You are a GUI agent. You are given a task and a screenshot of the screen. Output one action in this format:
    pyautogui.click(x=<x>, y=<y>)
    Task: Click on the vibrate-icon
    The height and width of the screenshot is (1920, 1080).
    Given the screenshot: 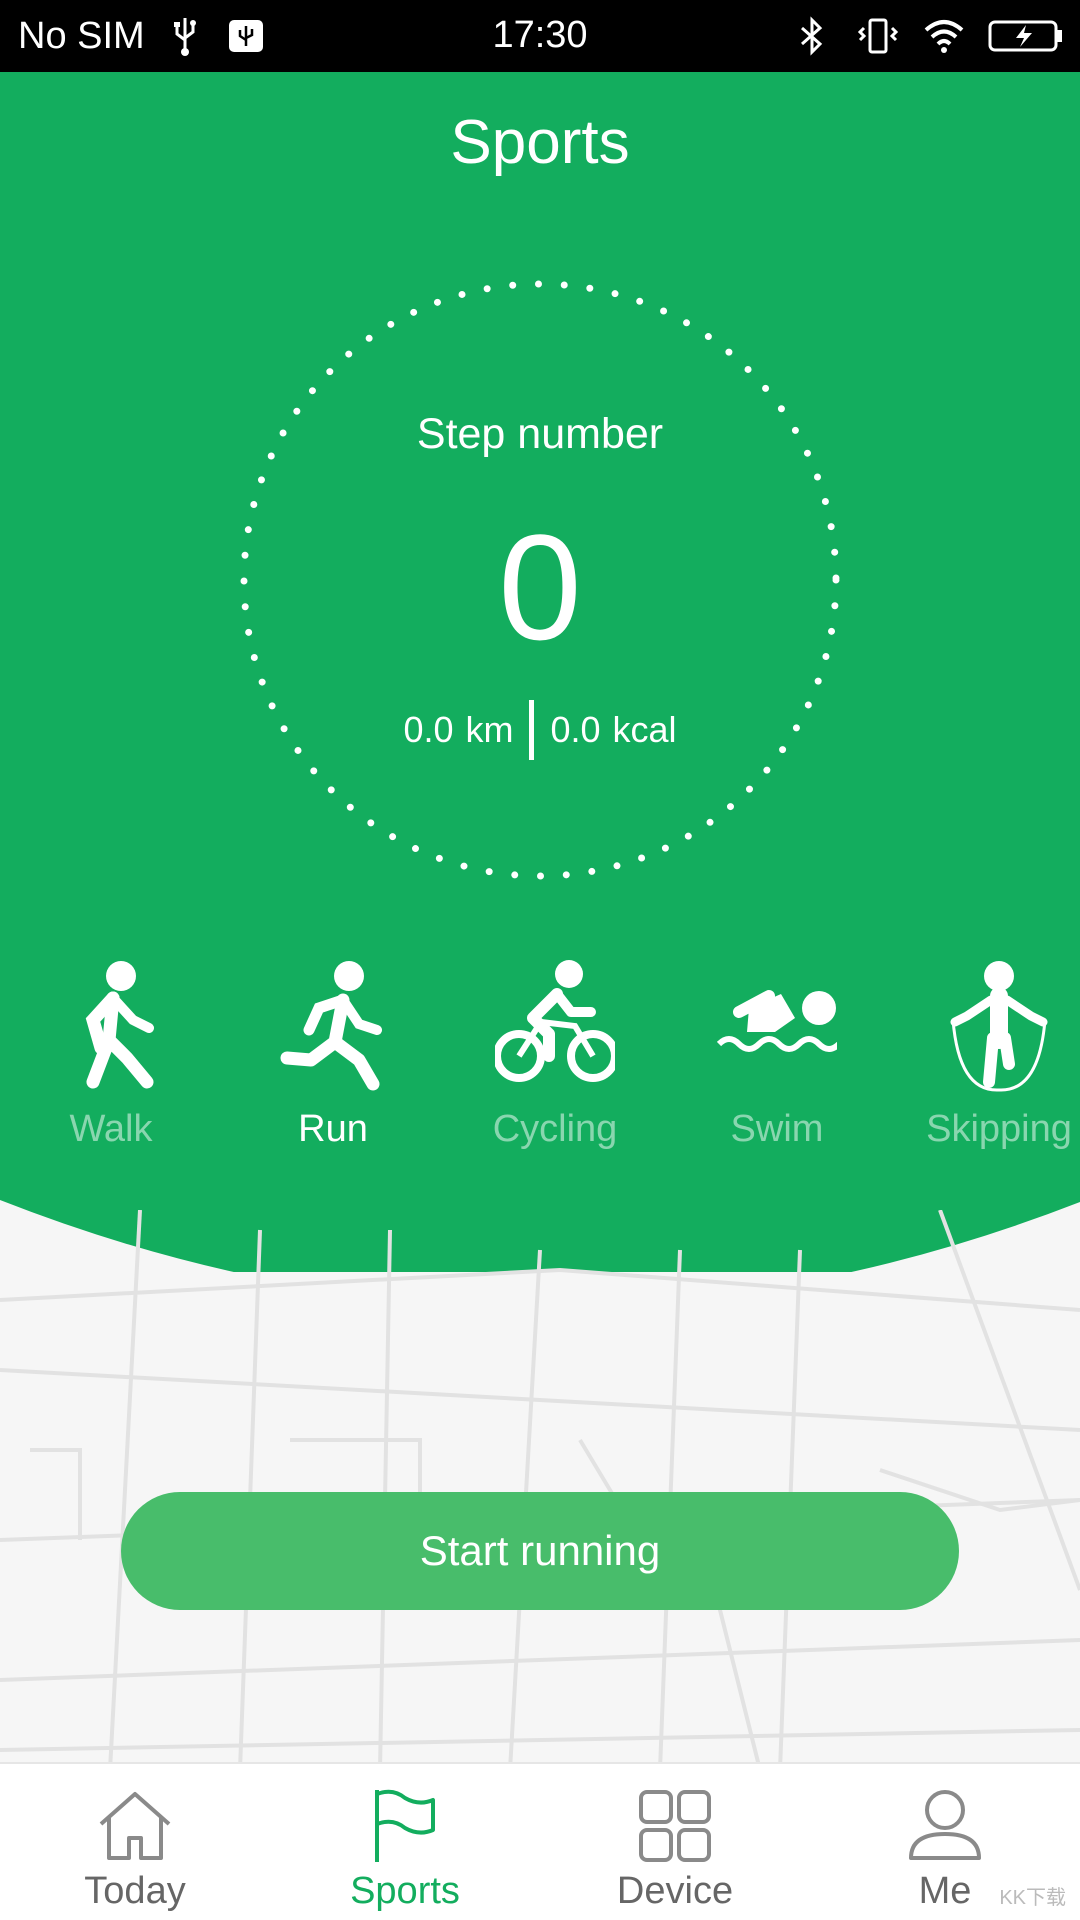 What is the action you would take?
    pyautogui.click(x=878, y=36)
    